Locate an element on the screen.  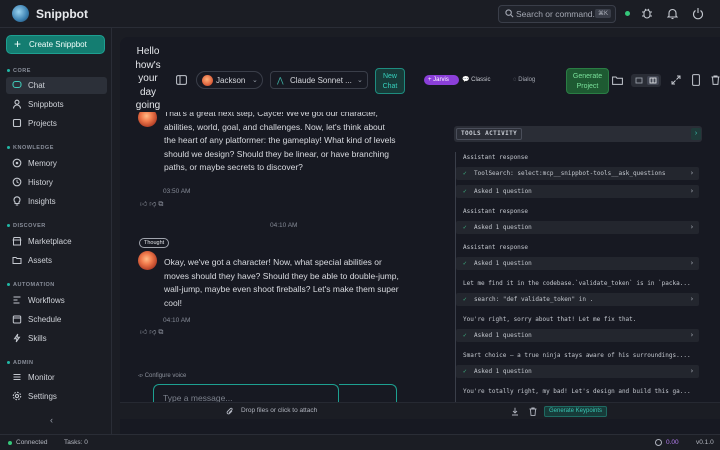
view-toggle is located at coordinates (646, 80).